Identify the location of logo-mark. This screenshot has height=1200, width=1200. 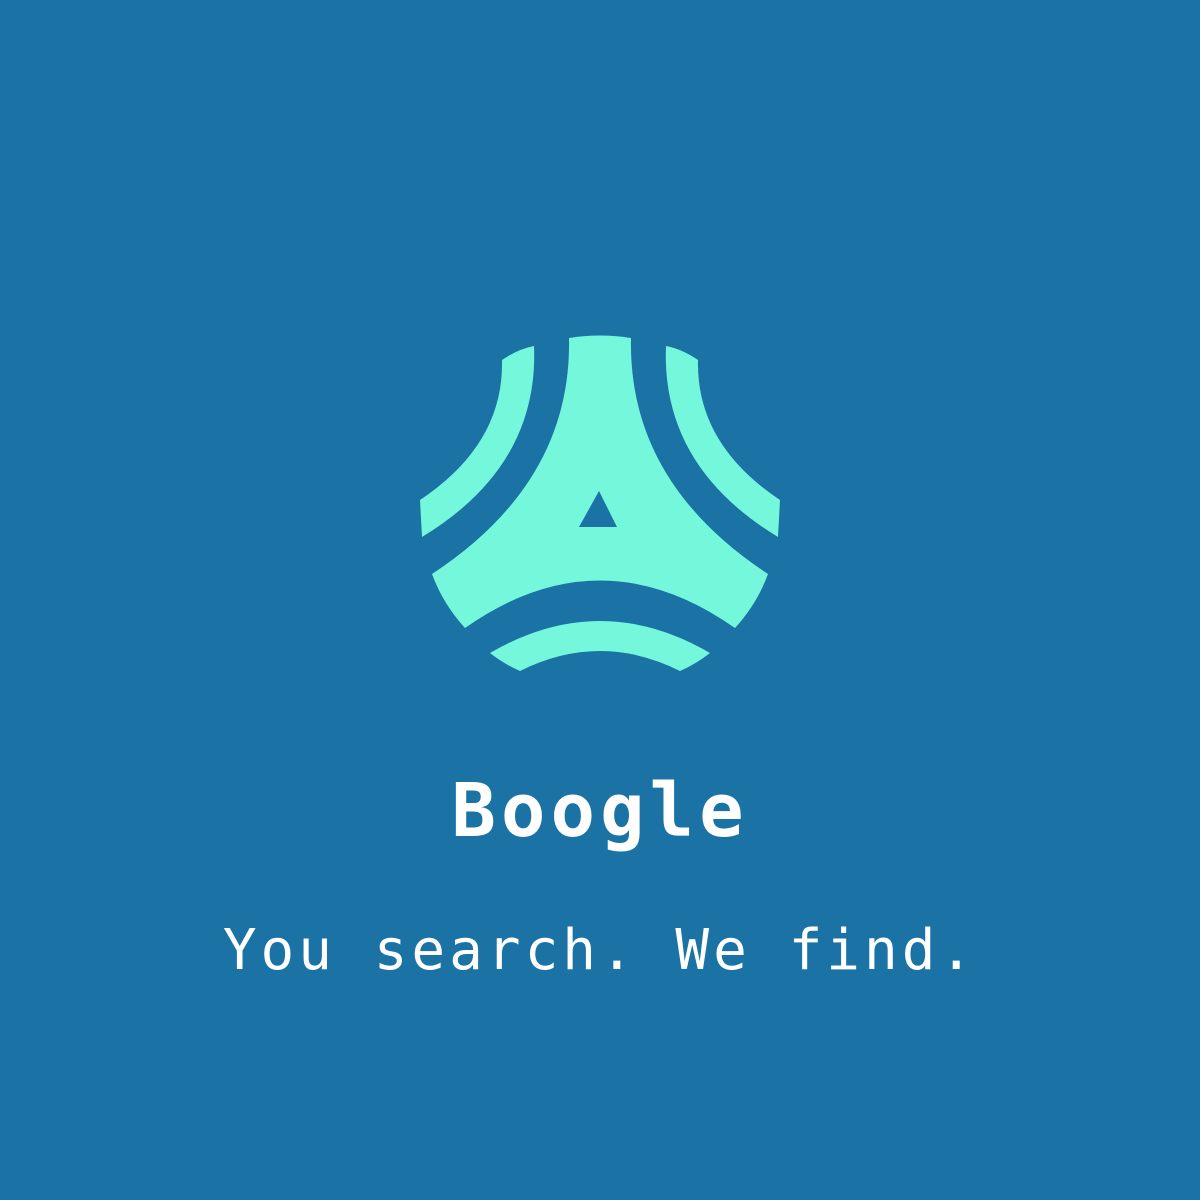
(600, 503).